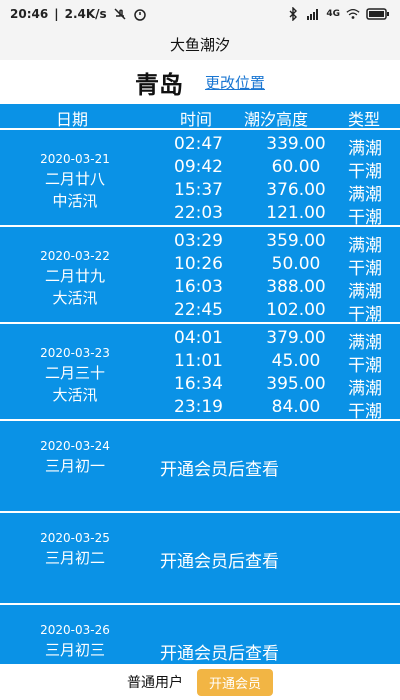 This screenshot has width=400, height=700. Describe the element at coordinates (296, 287) in the screenshot. I see `tide-height: 388.00` at that location.